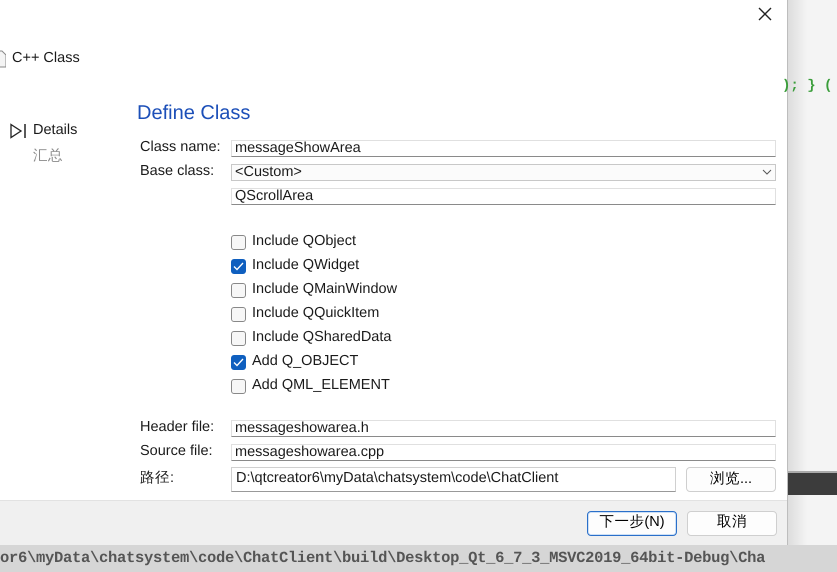 Image resolution: width=837 pixels, height=572 pixels. Describe the element at coordinates (158, 478) in the screenshot. I see `field-label: 路径:` at that location.